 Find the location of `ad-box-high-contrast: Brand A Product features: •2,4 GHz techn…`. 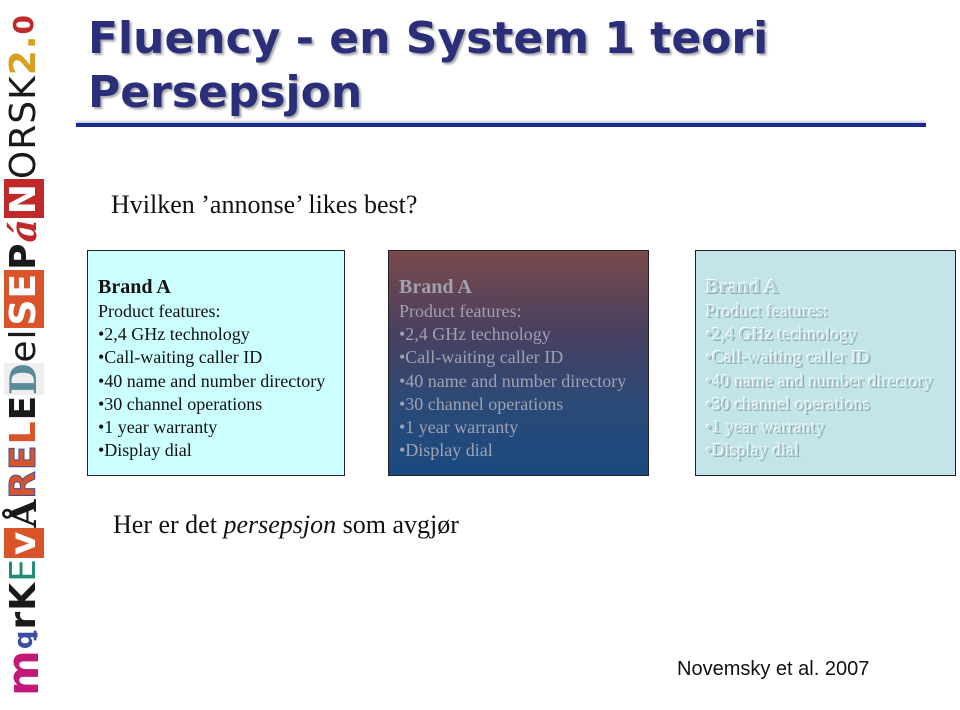

ad-box-high-contrast: Brand A Product features: •2,4 GHz techn… is located at coordinates (216, 363).